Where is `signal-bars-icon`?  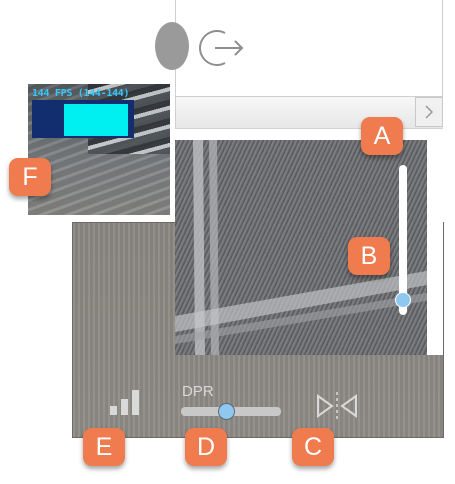 signal-bars-icon is located at coordinates (126, 402).